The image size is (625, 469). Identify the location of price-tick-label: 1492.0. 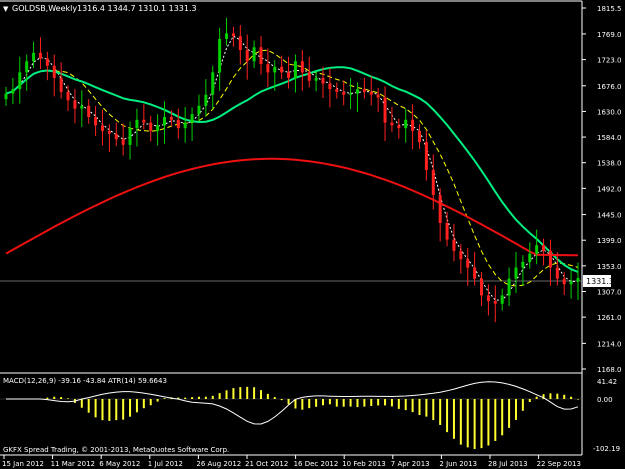
(609, 189).